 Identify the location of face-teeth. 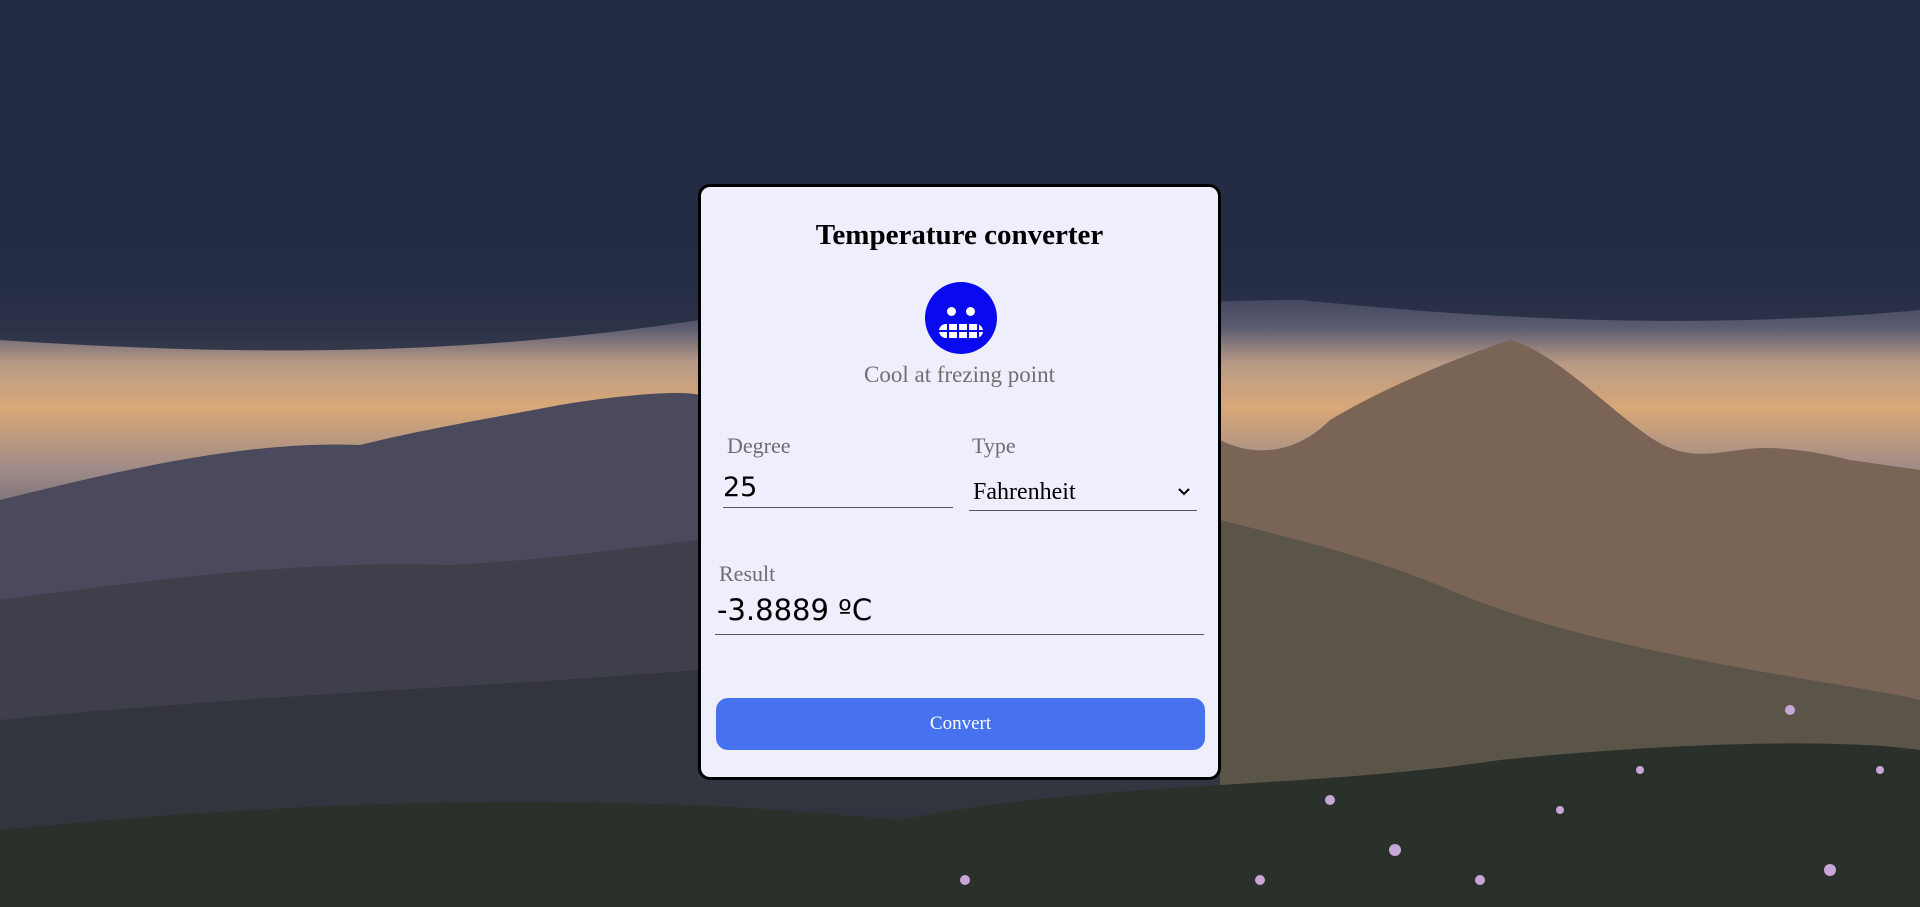
(961, 331).